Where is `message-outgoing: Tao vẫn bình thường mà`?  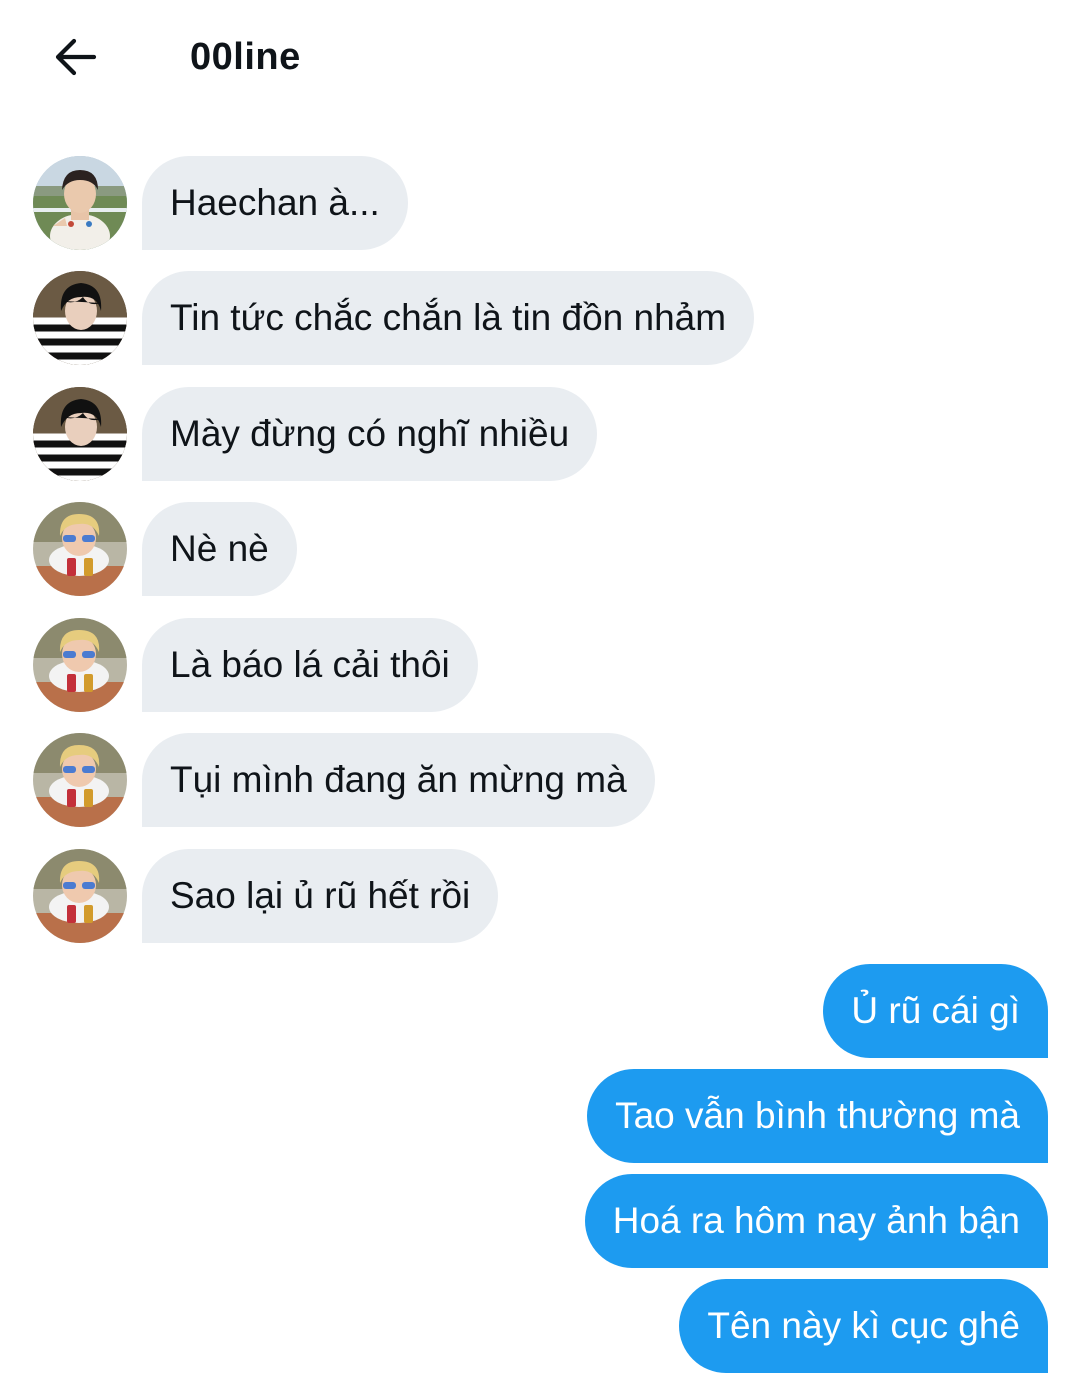 message-outgoing: Tao vẫn bình thường mà is located at coordinates (540, 1116).